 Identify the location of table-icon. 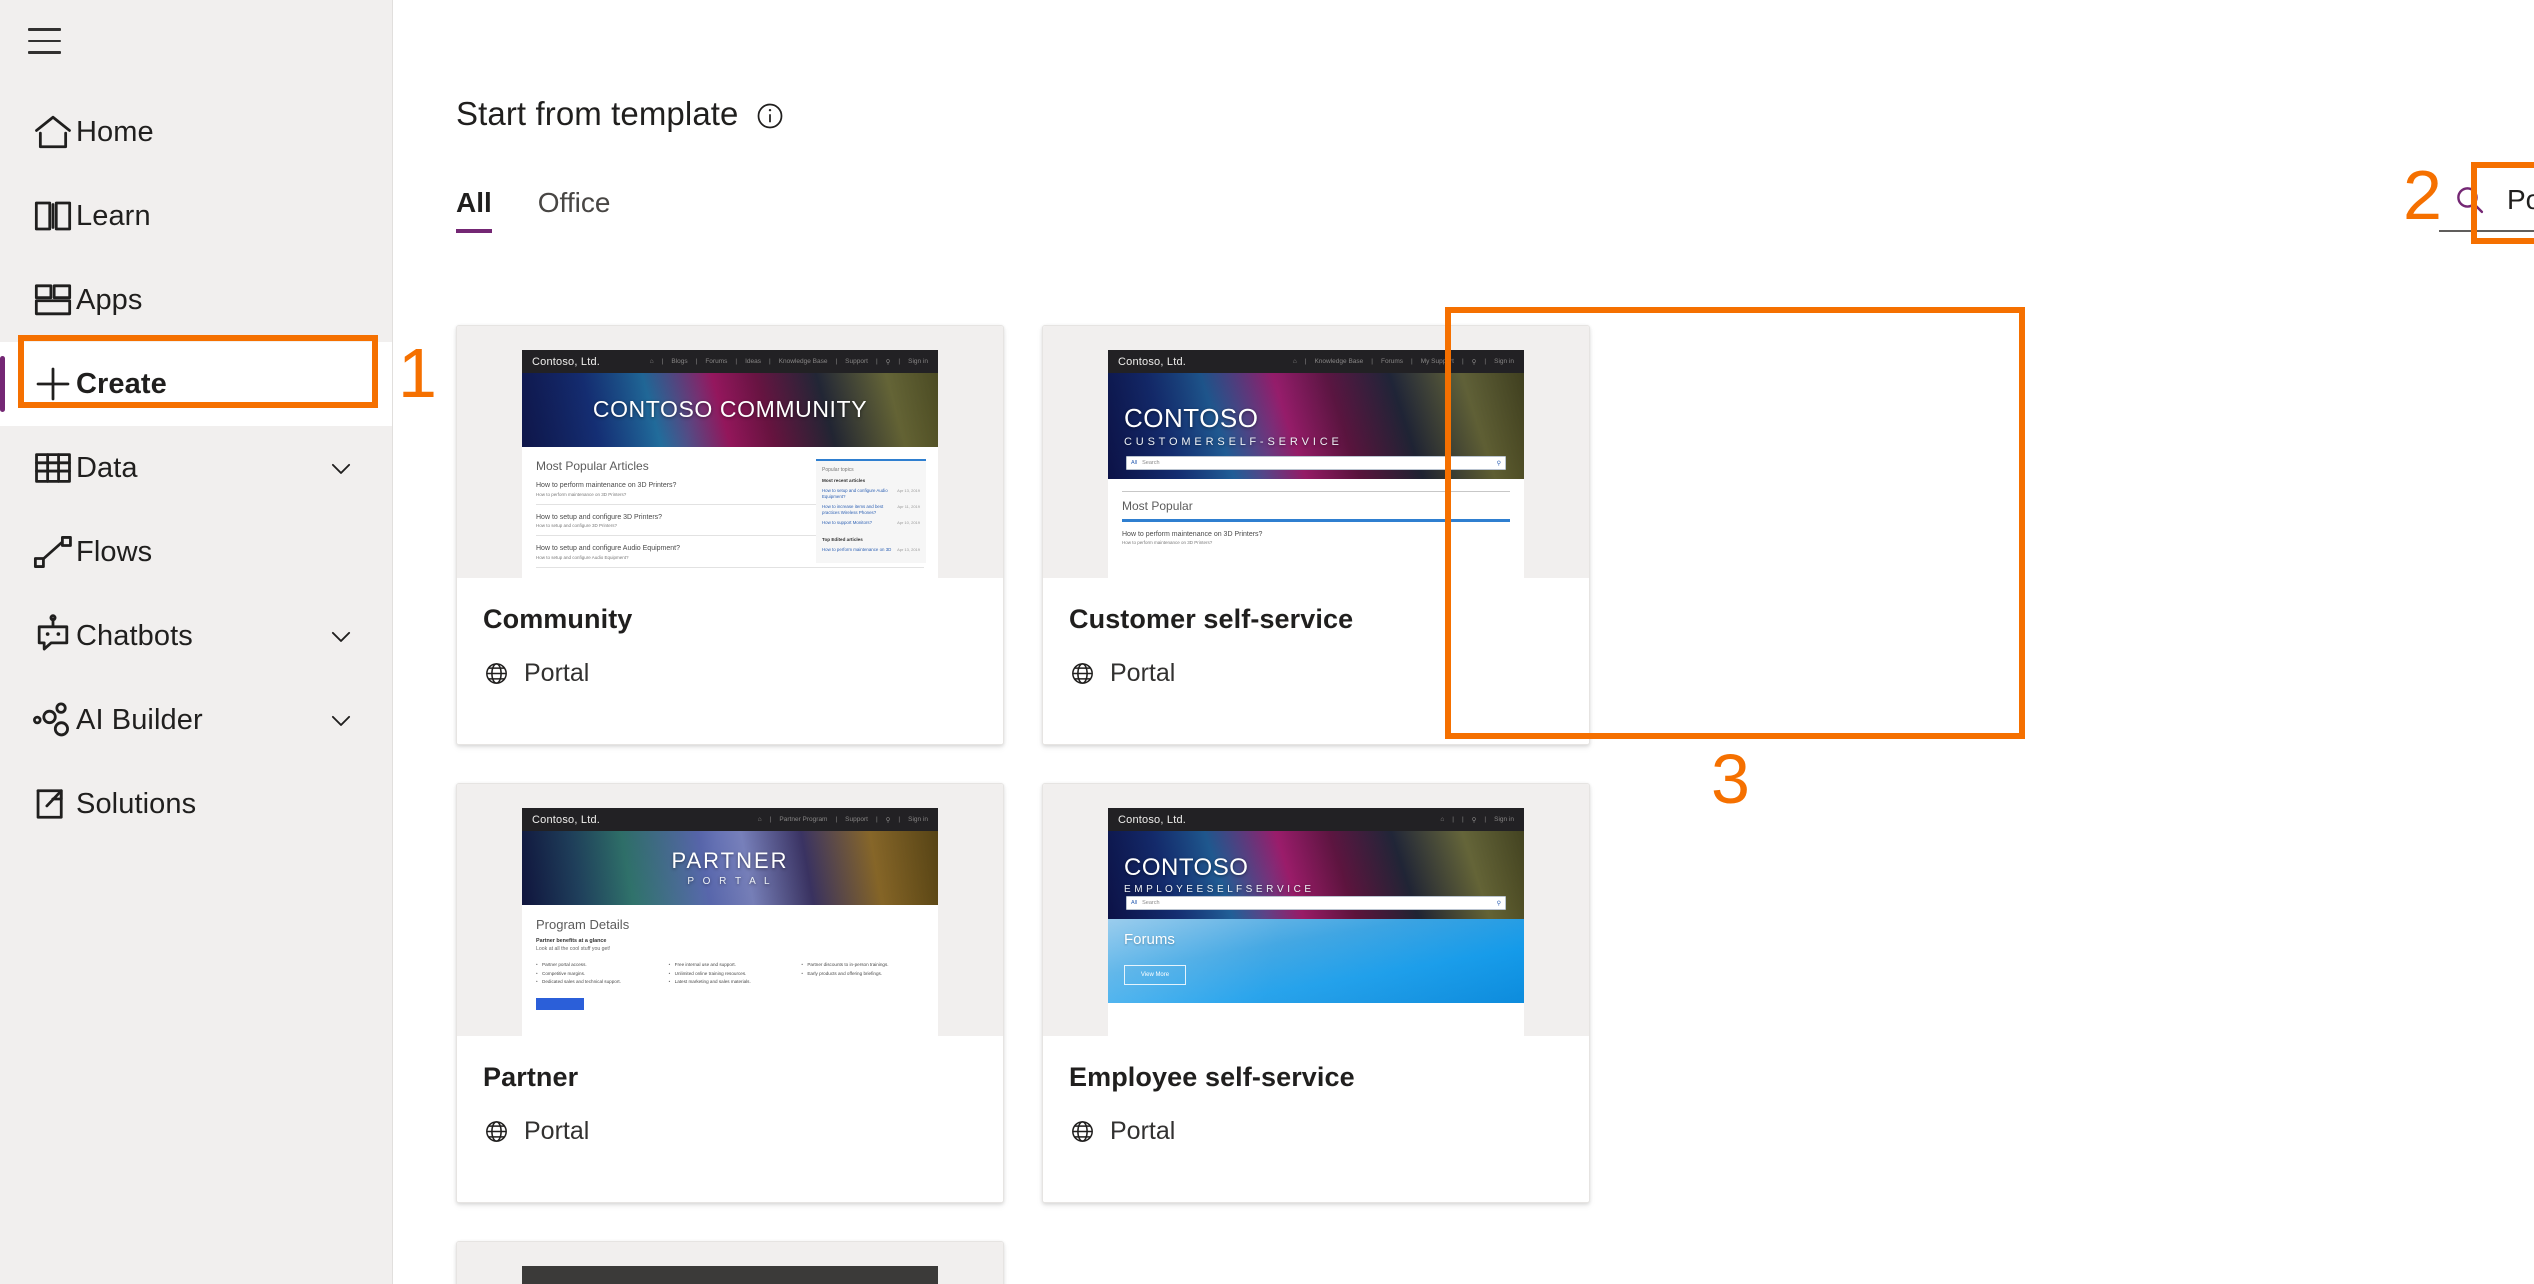
(53, 468).